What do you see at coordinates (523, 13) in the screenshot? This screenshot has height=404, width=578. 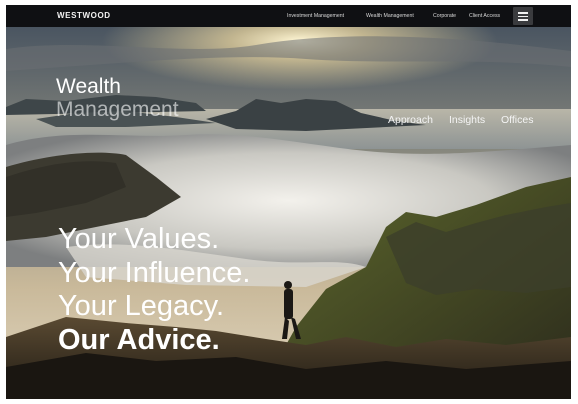 I see `hamburger-menu-icon` at bounding box center [523, 13].